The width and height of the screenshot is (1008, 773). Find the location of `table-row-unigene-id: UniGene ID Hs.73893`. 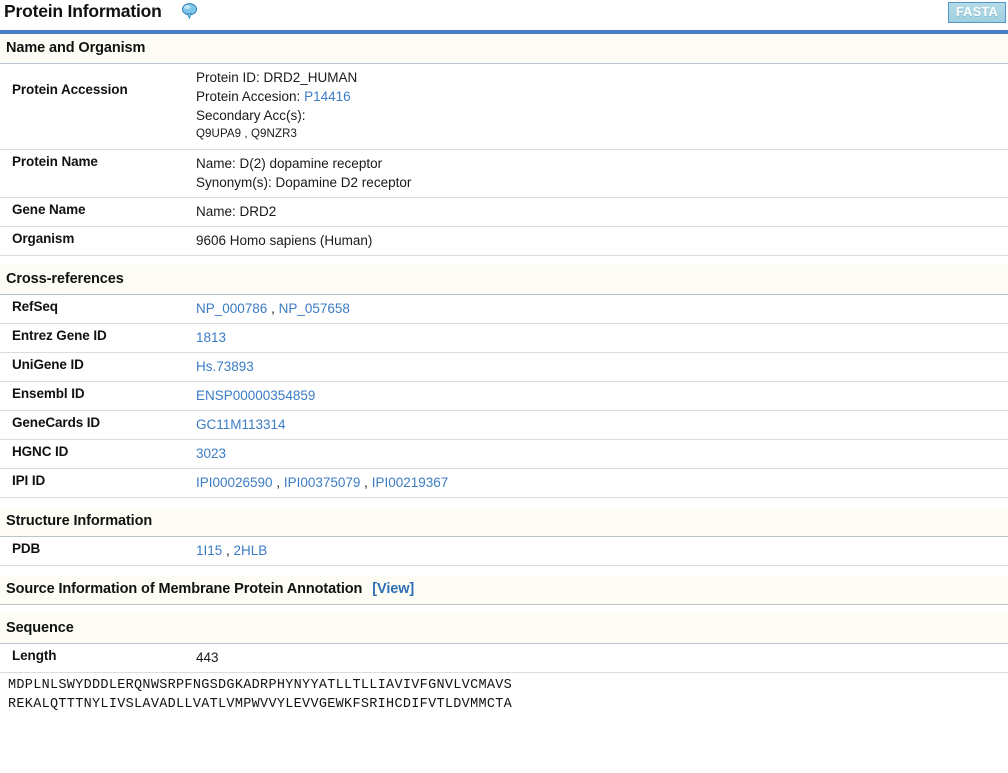

table-row-unigene-id: UniGene ID Hs.73893 is located at coordinates (504, 367).